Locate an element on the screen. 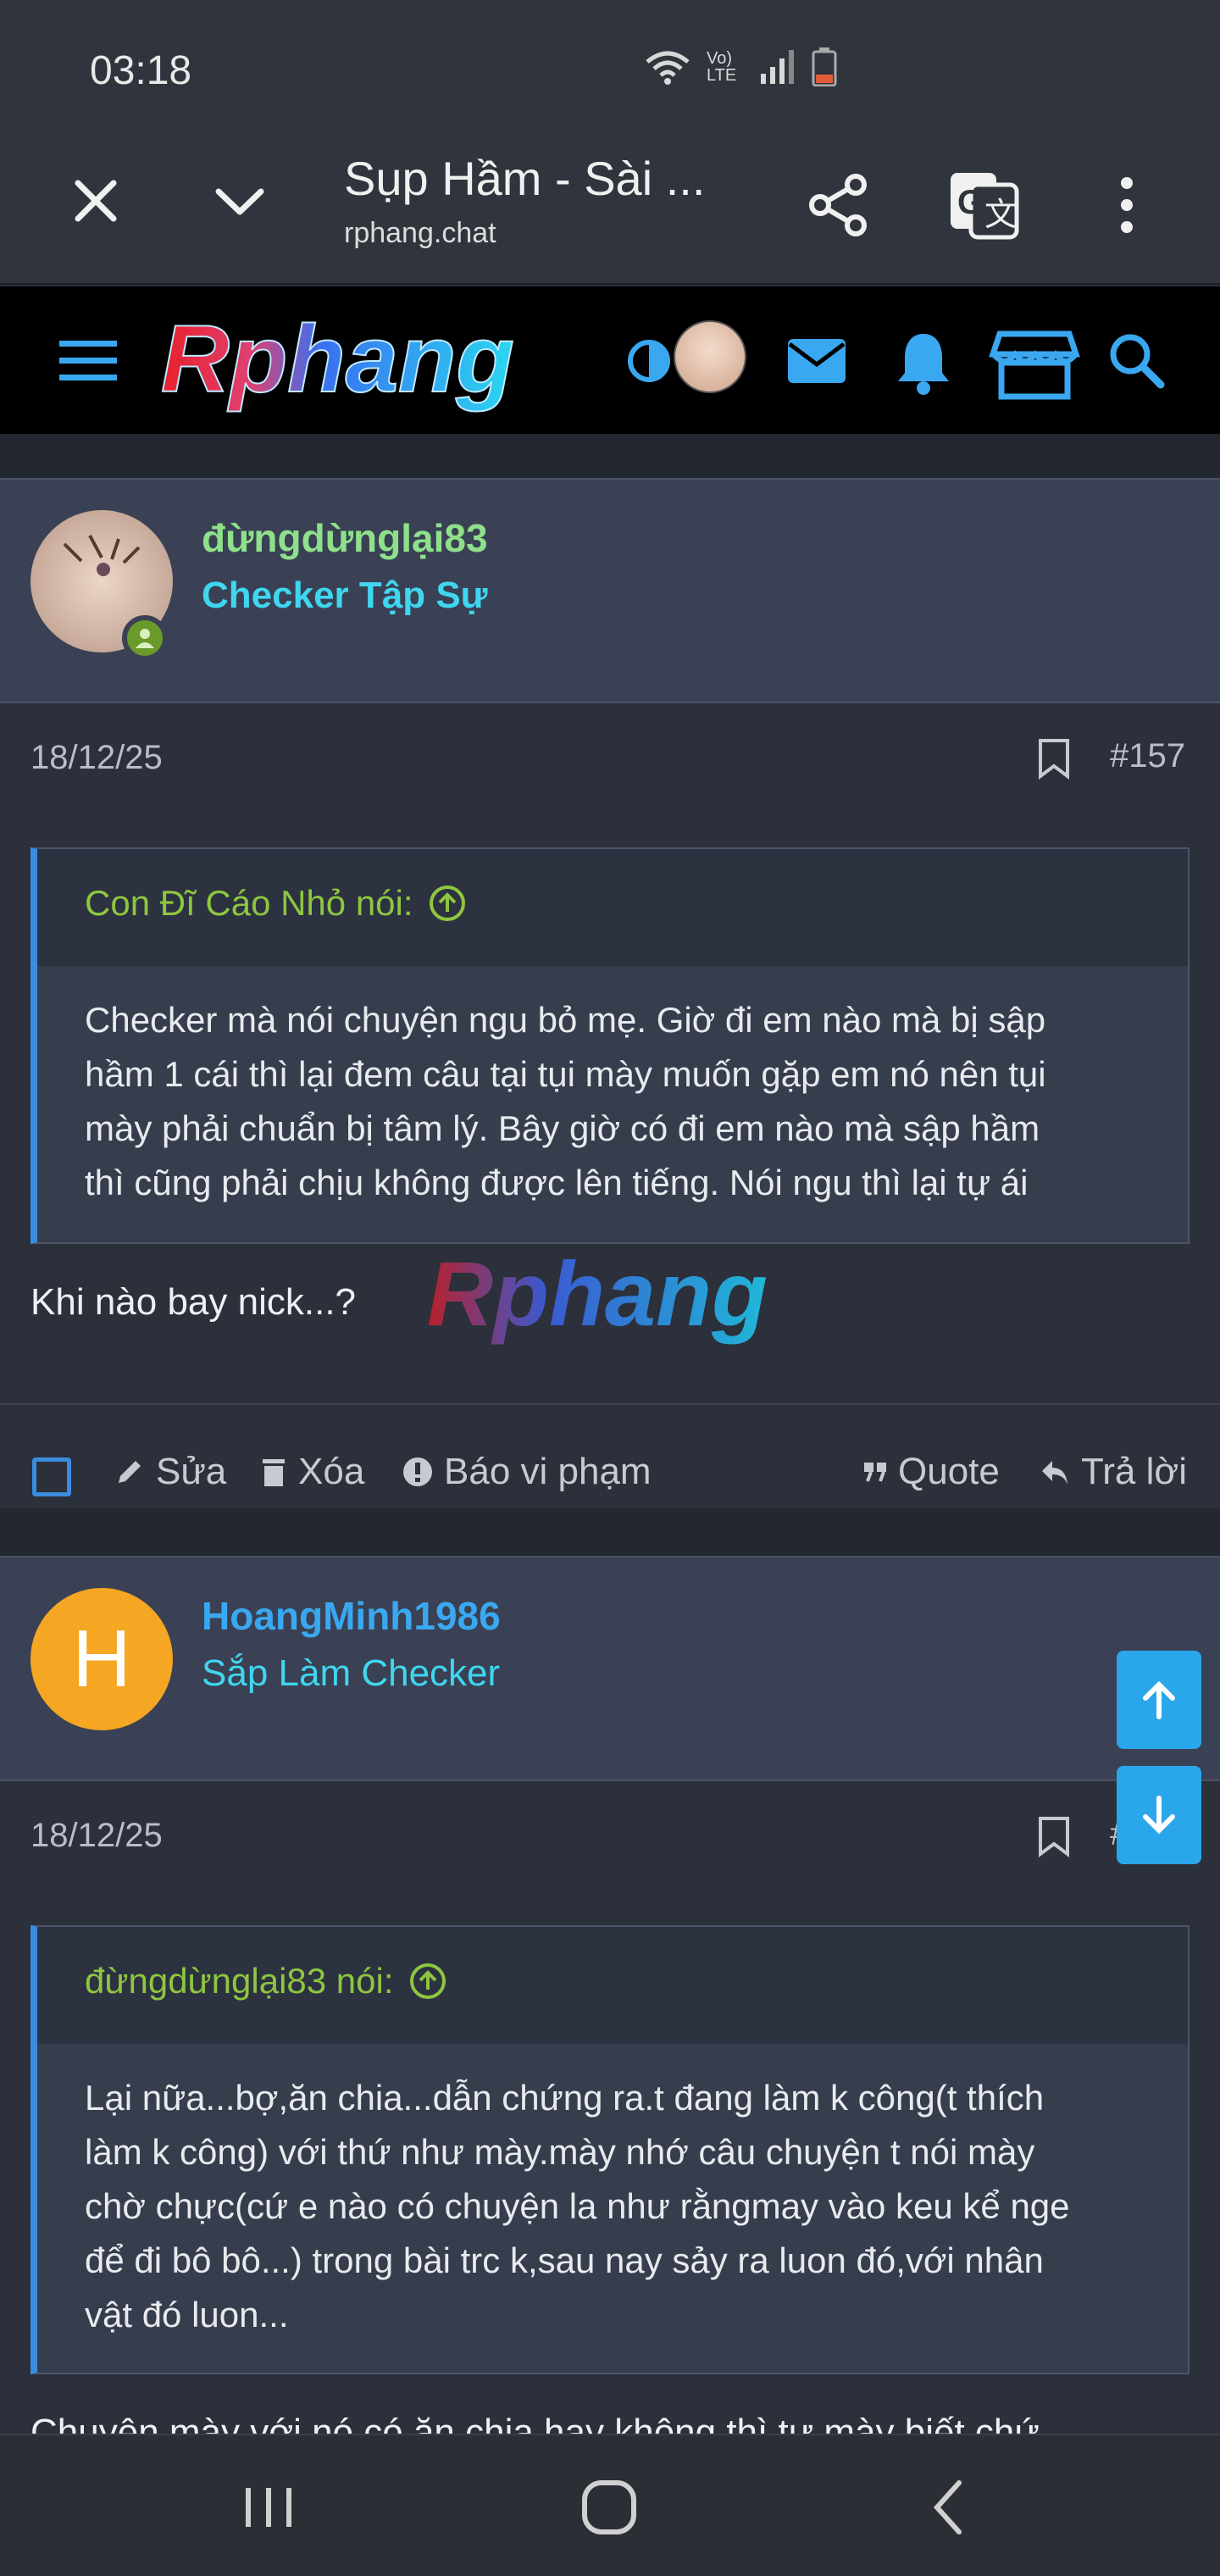 The height and width of the screenshot is (2576, 1220). bell-icon is located at coordinates (923, 361).